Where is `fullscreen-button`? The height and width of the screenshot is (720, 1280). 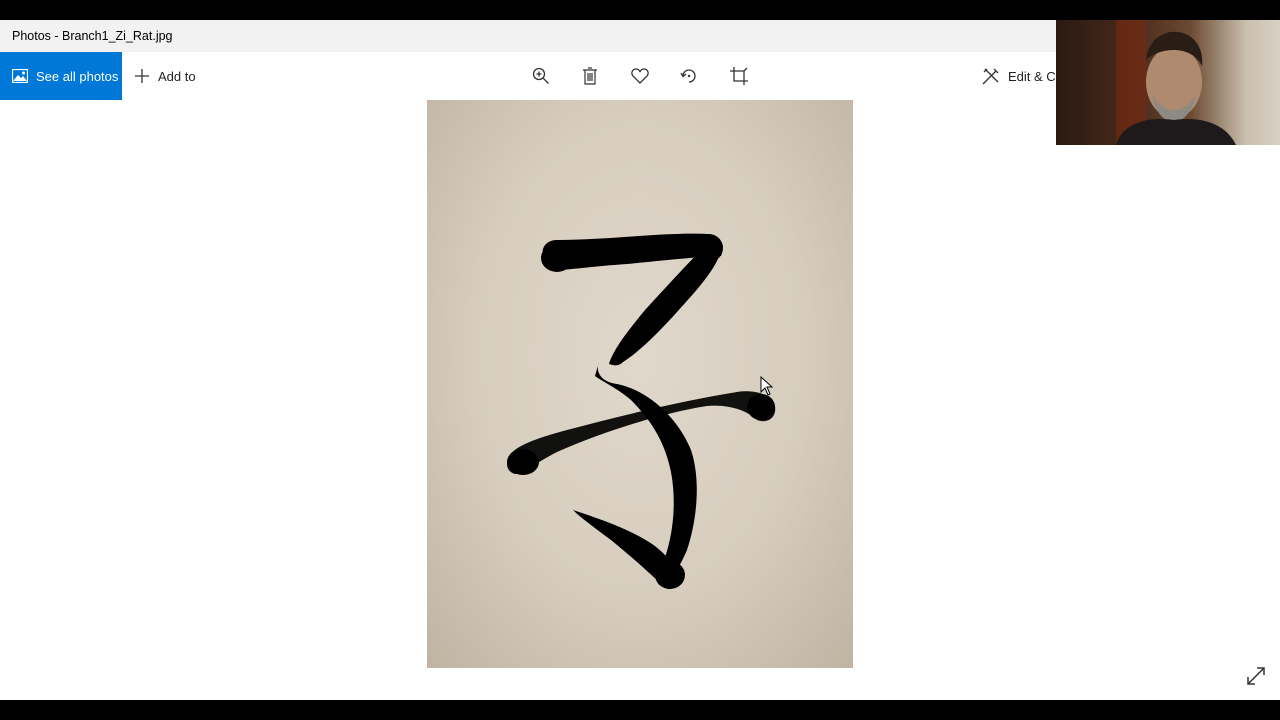
fullscreen-button is located at coordinates (1256, 676).